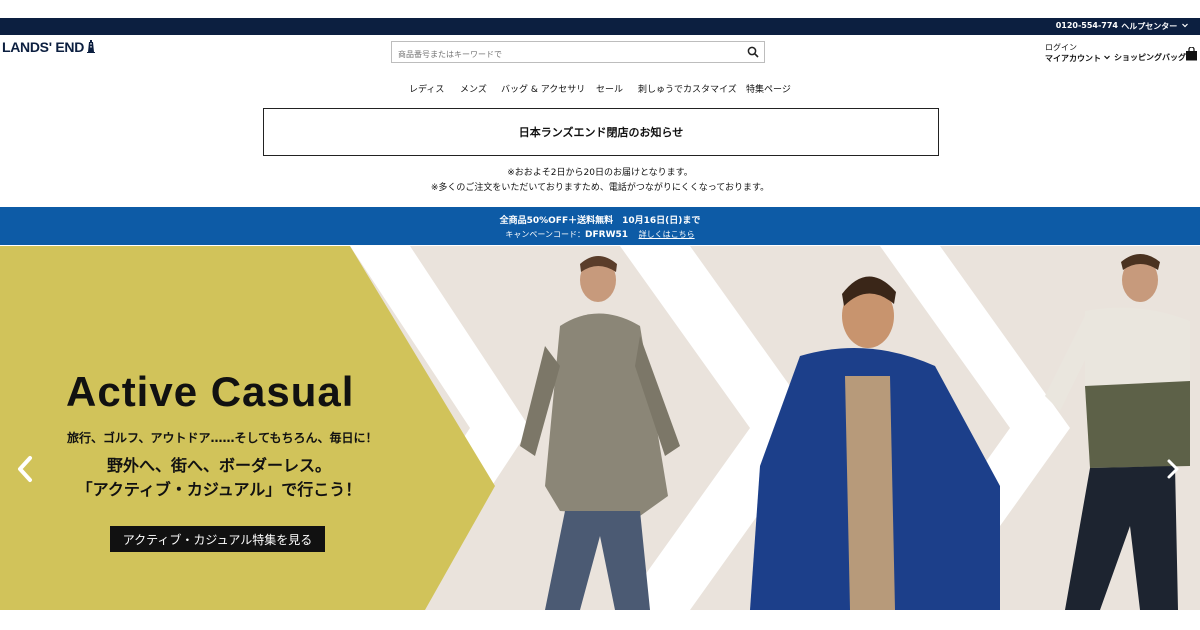 The width and height of the screenshot is (1200, 630). What do you see at coordinates (600, 188) in the screenshot?
I see `notice-line-2: ※多くのご注文をいただいておりますため、電話がつながりにくくなっております。` at bounding box center [600, 188].